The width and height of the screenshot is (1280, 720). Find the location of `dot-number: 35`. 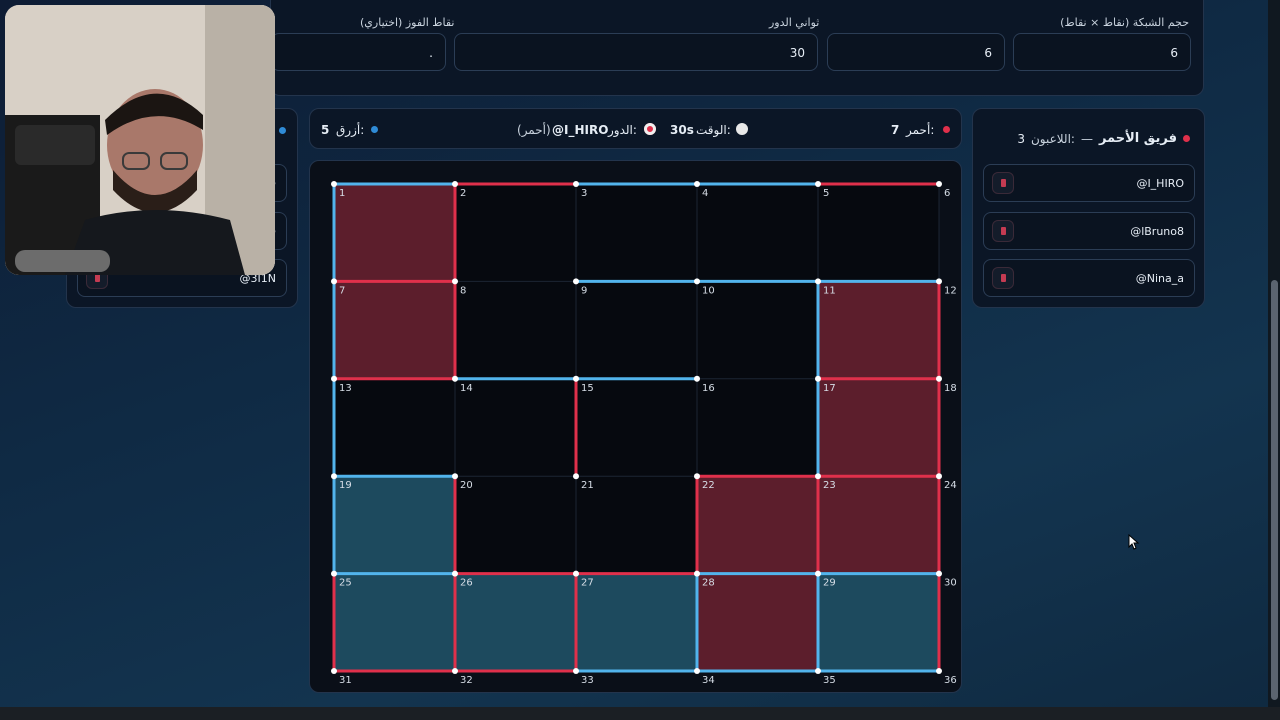

dot-number: 35 is located at coordinates (829, 680).